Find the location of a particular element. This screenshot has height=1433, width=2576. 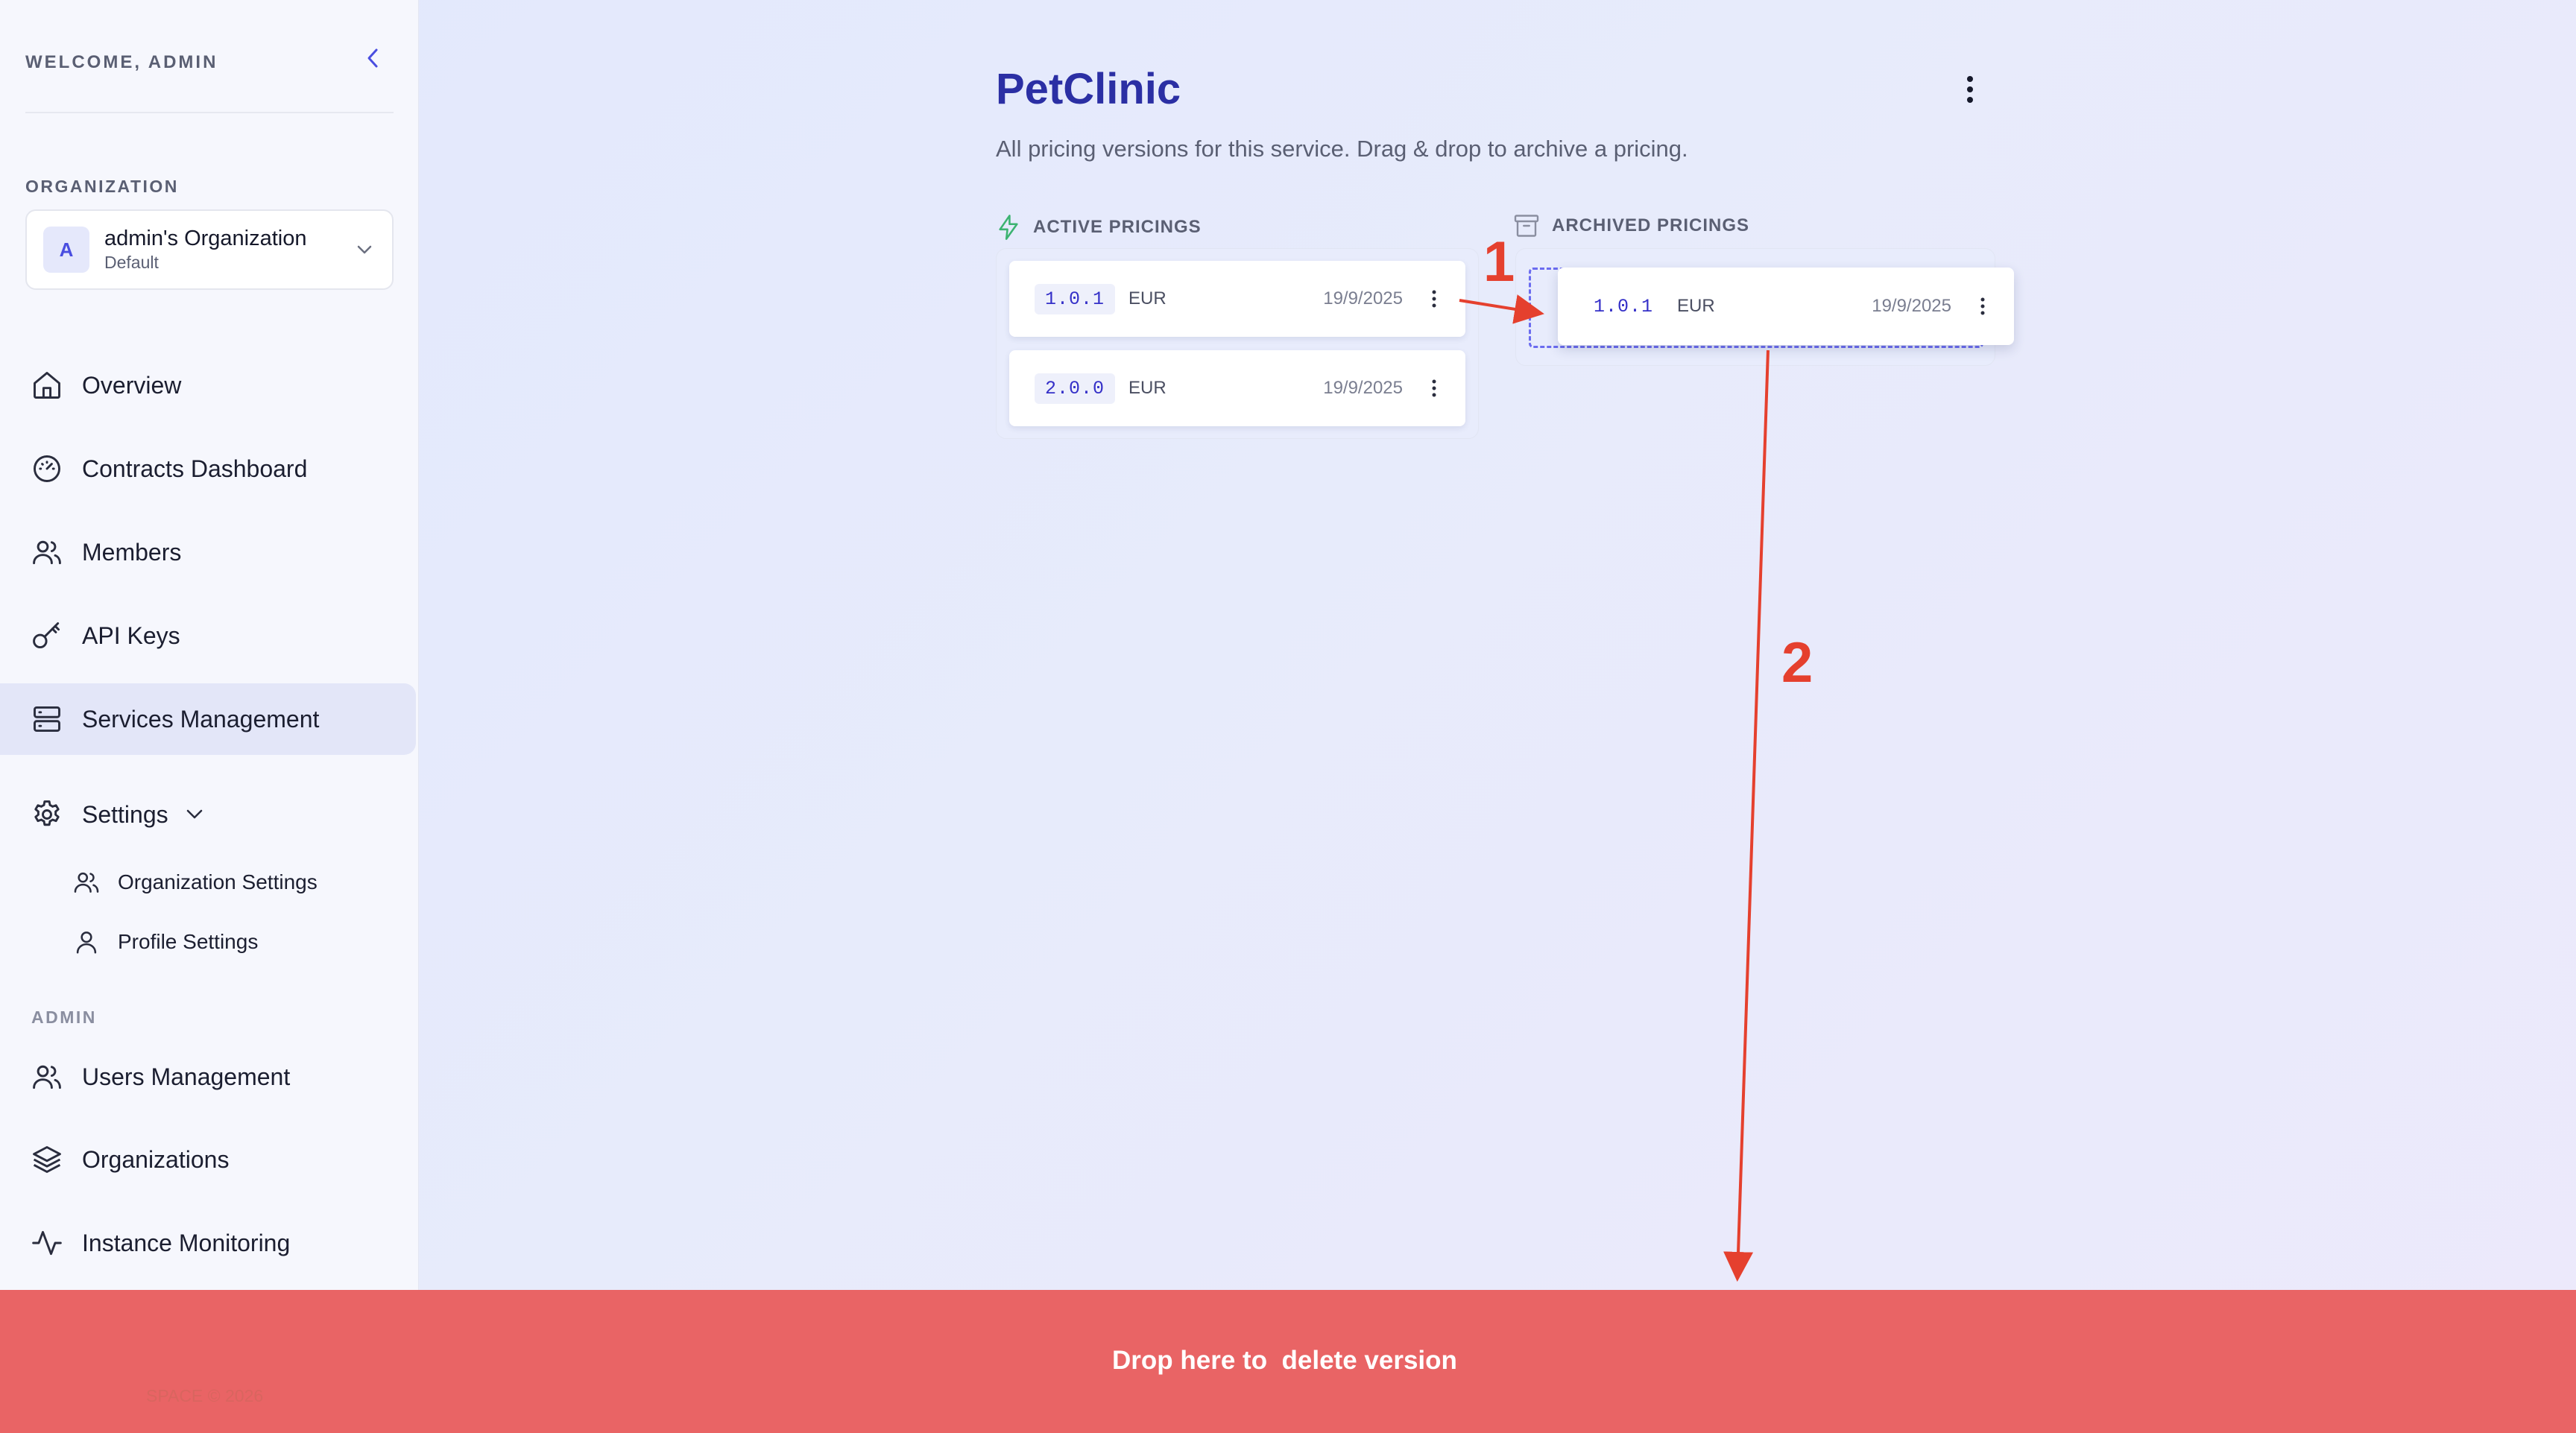

delete-drop-zone-label: Drop here to delete version is located at coordinates (1284, 1360).